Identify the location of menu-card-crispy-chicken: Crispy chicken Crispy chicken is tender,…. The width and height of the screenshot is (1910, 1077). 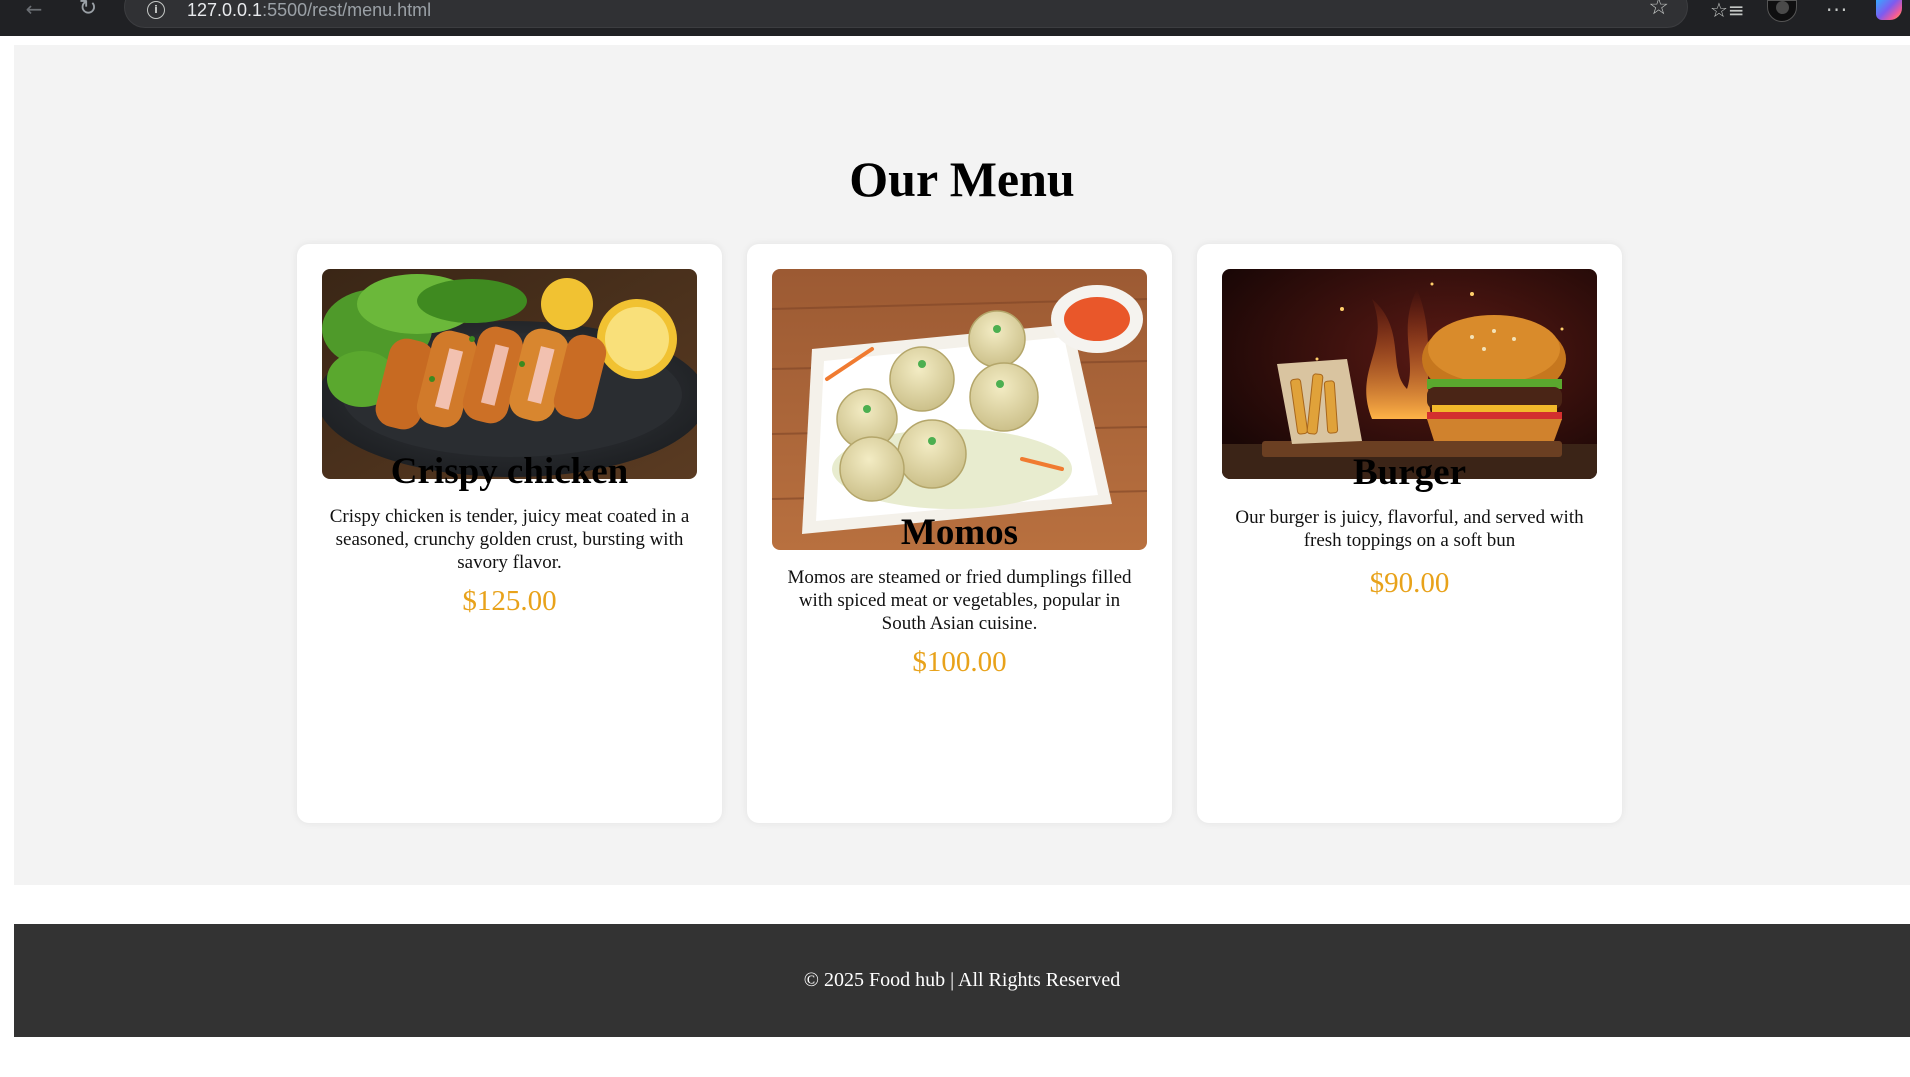
(509, 533).